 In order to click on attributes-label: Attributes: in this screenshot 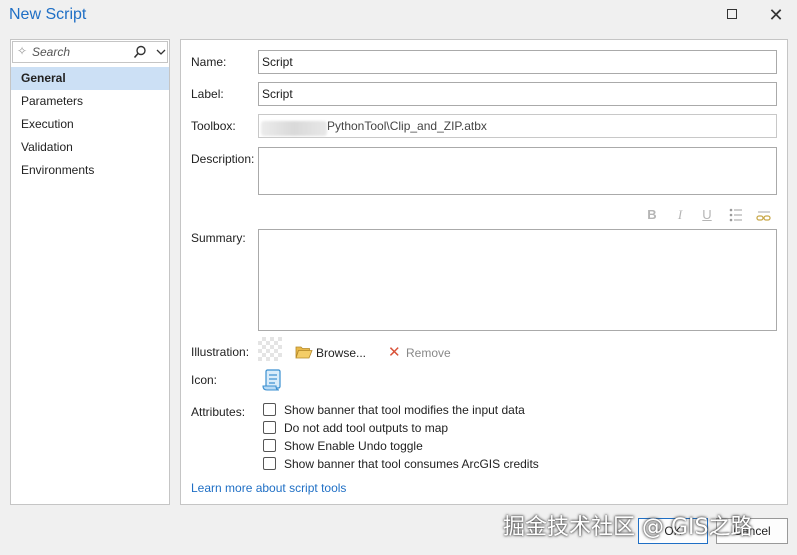, I will do `click(218, 412)`.